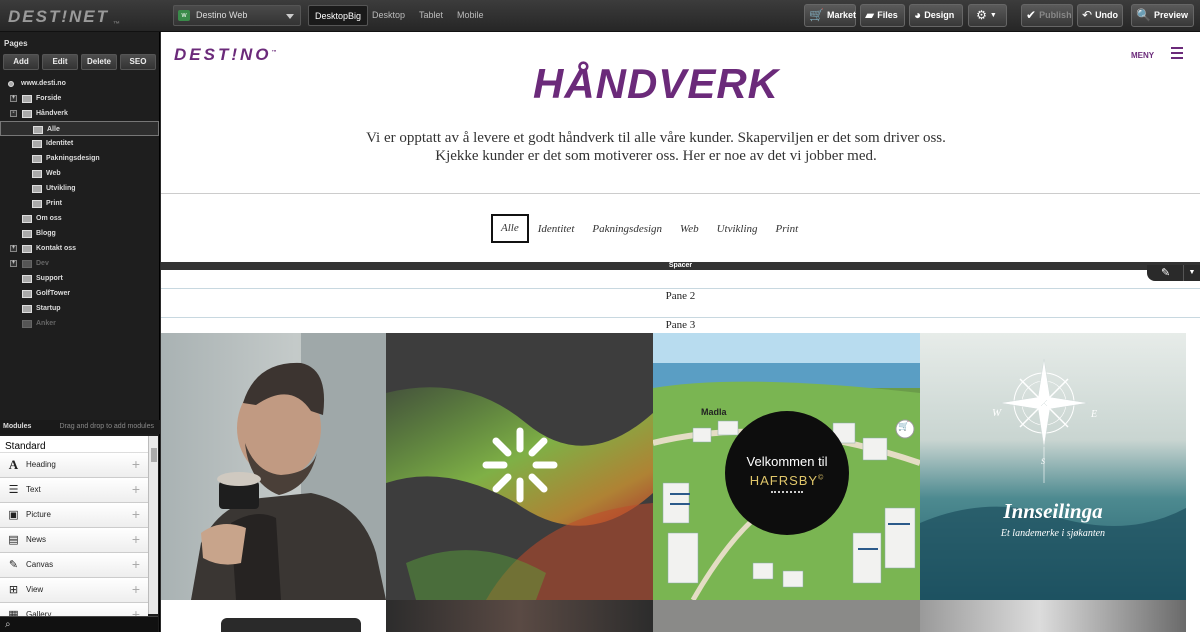 The width and height of the screenshot is (1200, 632). I want to click on module-text: ☰ Text +, so click(74, 490).